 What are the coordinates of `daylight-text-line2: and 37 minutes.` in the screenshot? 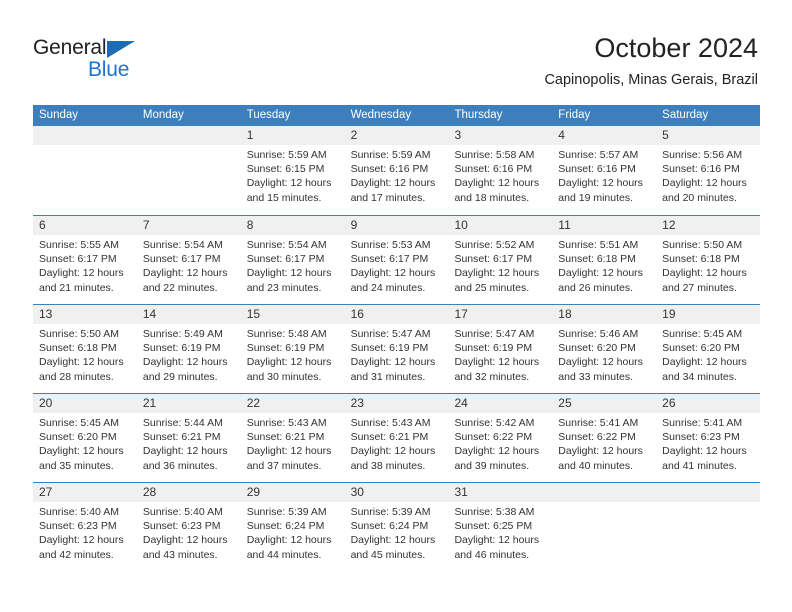 It's located at (284, 465).